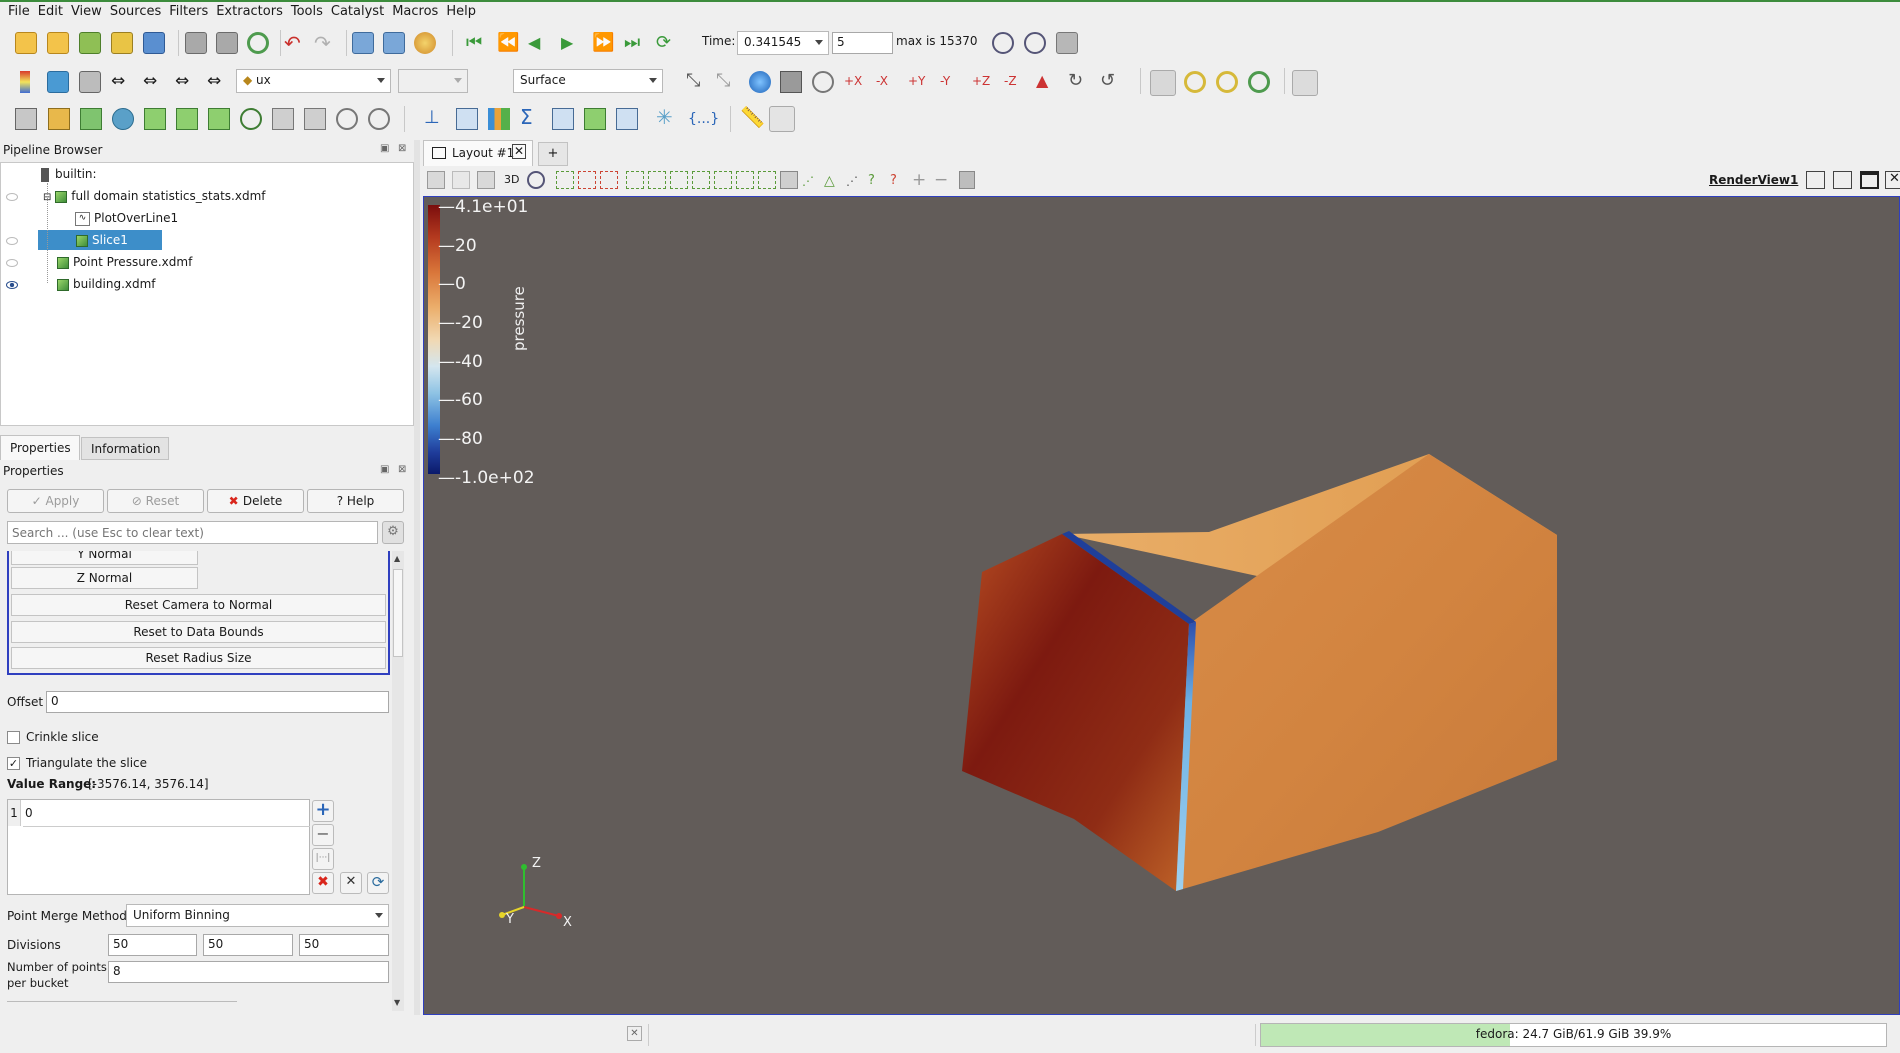 This screenshot has height=1053, width=1900. Describe the element at coordinates (402, 148) in the screenshot. I see `close-dock-icon: ⊠` at that location.